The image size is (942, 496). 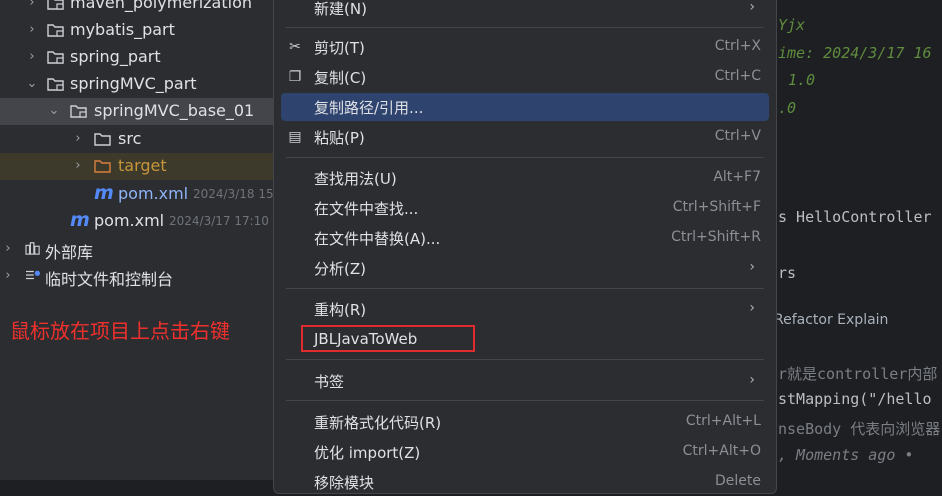 I want to click on highlight-box, so click(x=388, y=338).